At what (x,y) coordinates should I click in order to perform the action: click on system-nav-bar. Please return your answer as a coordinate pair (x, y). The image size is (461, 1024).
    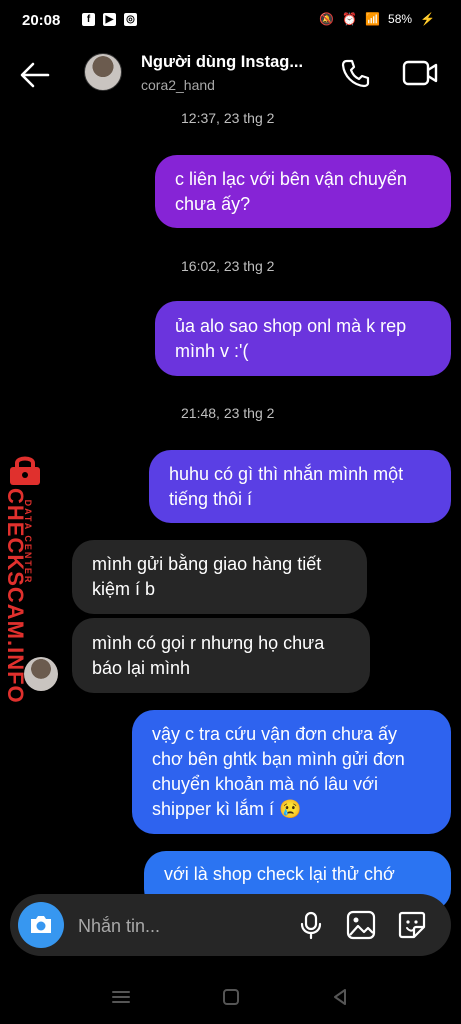
    Looking at the image, I should click on (230, 997).